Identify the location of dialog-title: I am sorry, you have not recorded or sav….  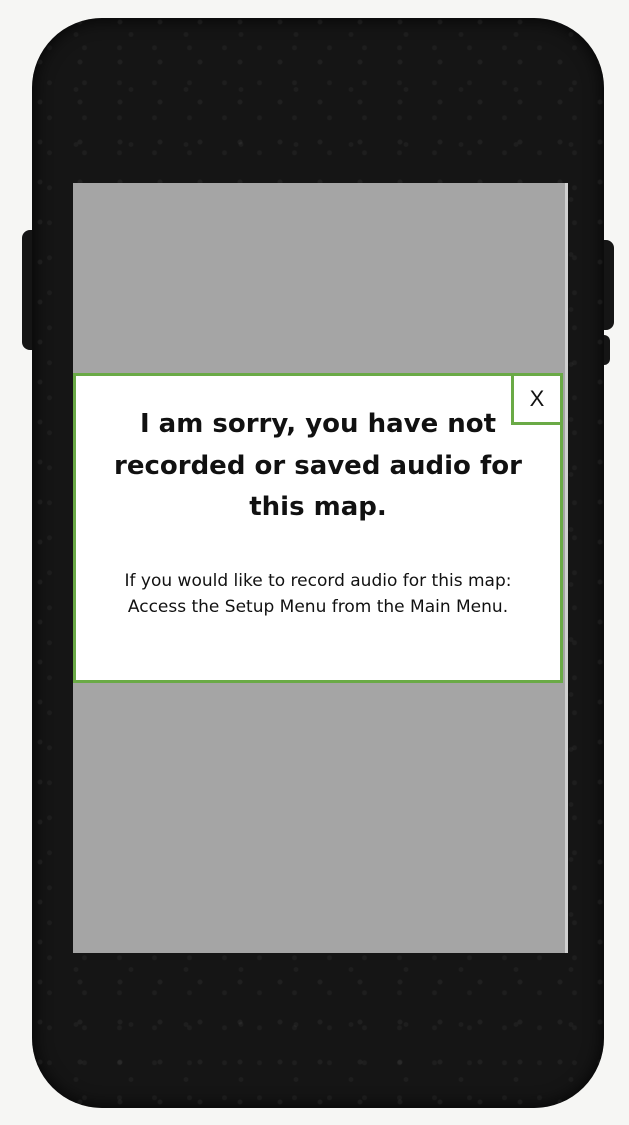
(318, 466).